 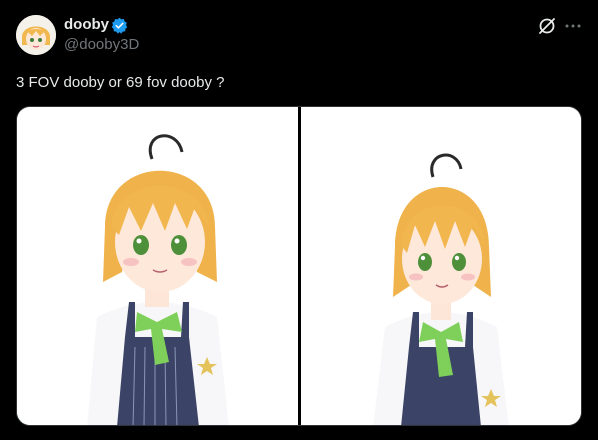 What do you see at coordinates (86, 25) in the screenshot?
I see `author-display-name: dooby` at bounding box center [86, 25].